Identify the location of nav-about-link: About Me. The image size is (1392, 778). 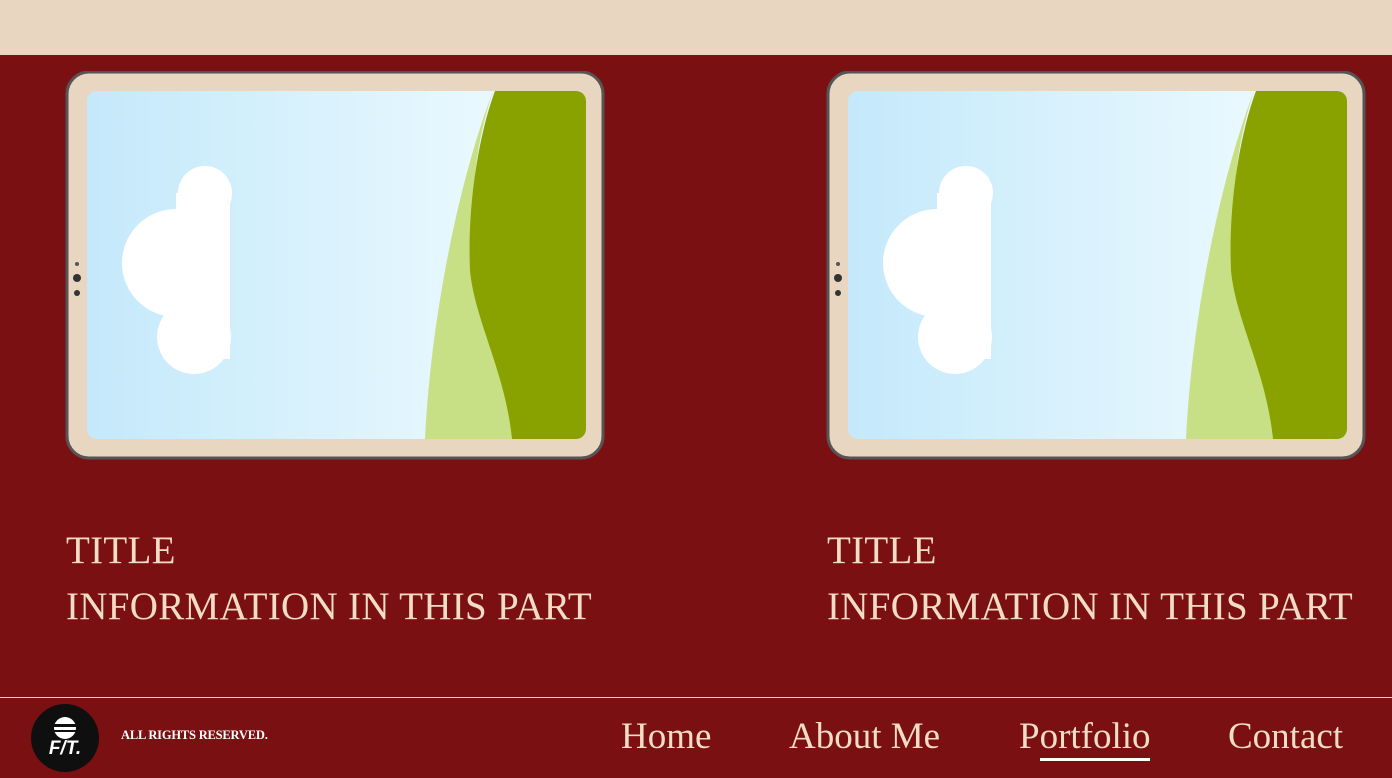
(864, 736).